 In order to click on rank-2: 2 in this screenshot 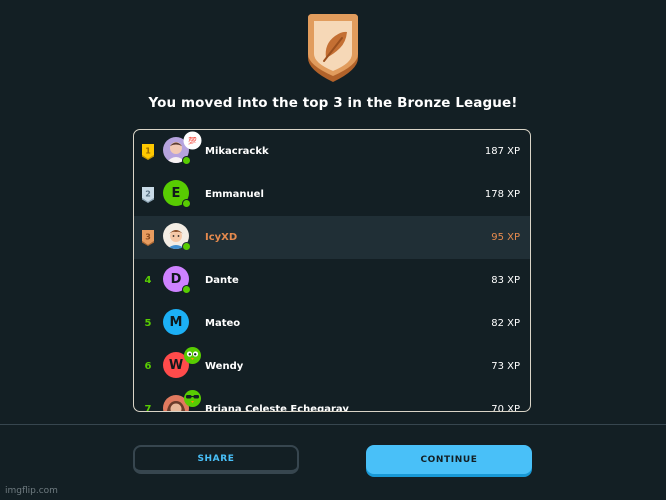, I will do `click(148, 194)`.